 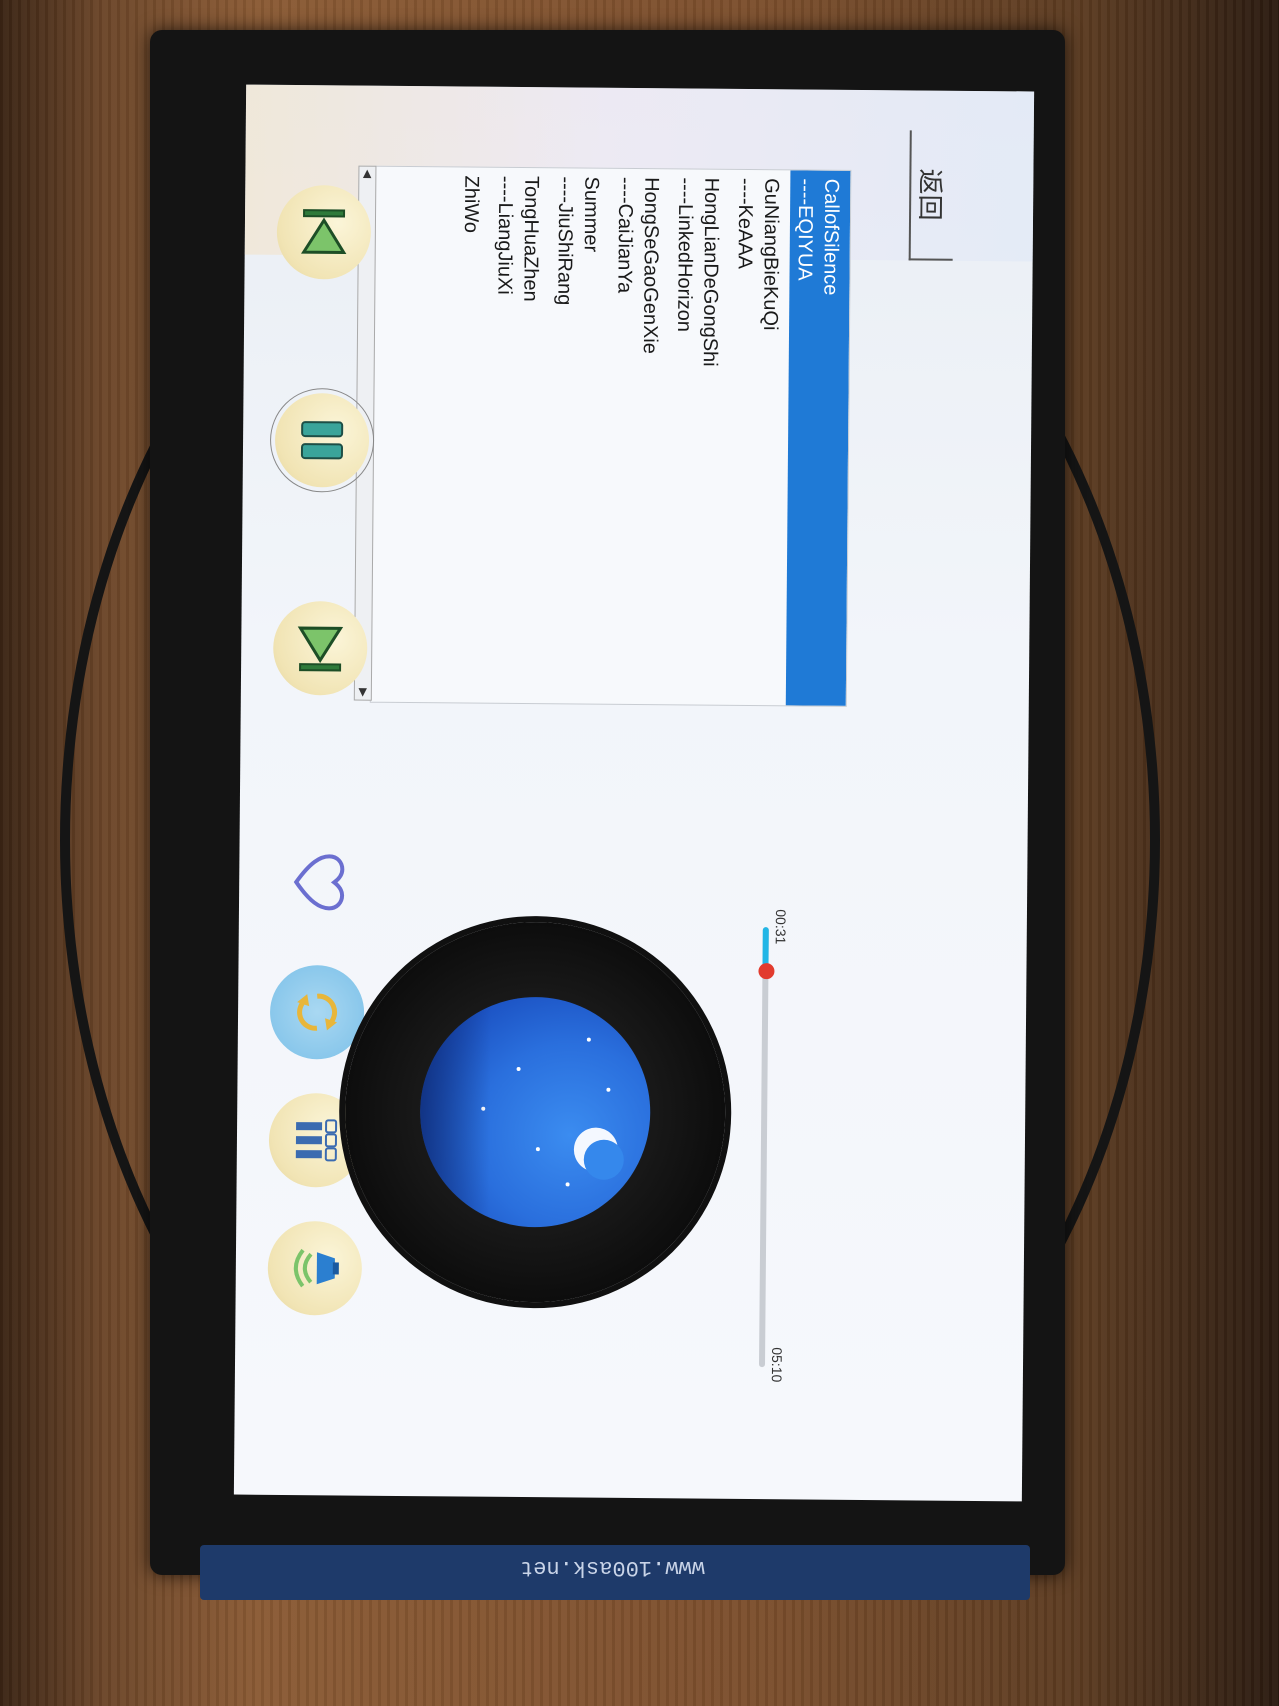 What do you see at coordinates (766, 1147) in the screenshot?
I see `progress-bar` at bounding box center [766, 1147].